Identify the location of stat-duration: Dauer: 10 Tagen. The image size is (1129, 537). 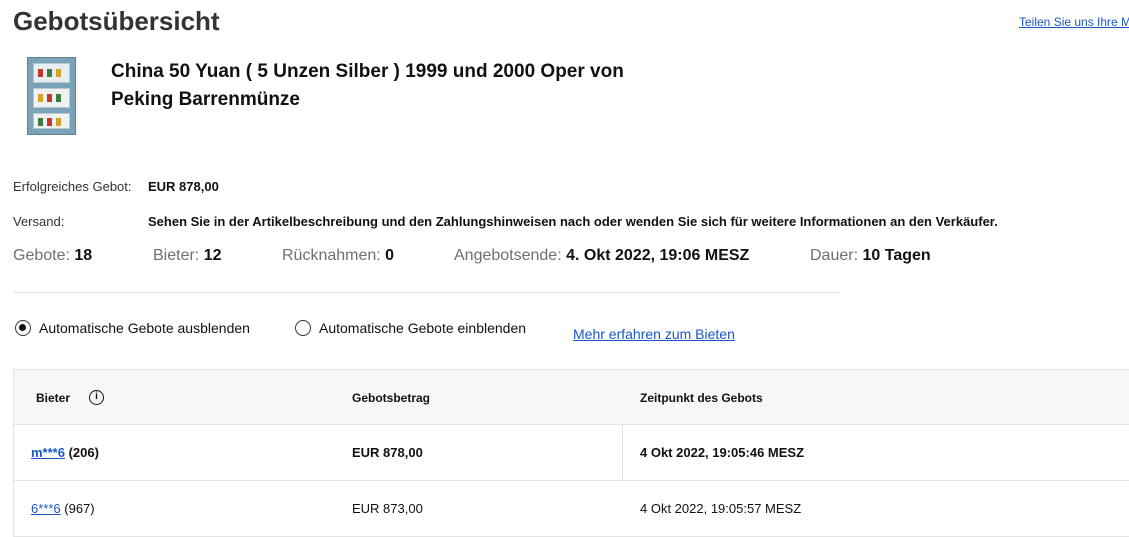
(870, 256).